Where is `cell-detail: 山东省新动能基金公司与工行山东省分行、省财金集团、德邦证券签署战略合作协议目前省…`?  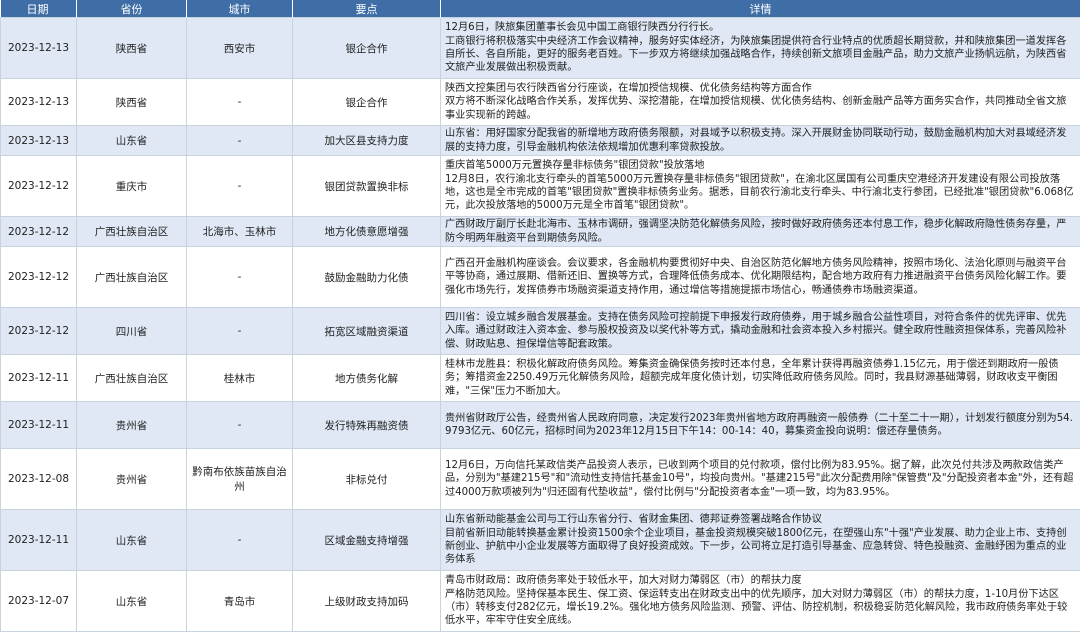 cell-detail: 山东省新动能基金公司与工行山东省分行、省财金集团、德邦证券签署战略合作协议目前省… is located at coordinates (760, 540).